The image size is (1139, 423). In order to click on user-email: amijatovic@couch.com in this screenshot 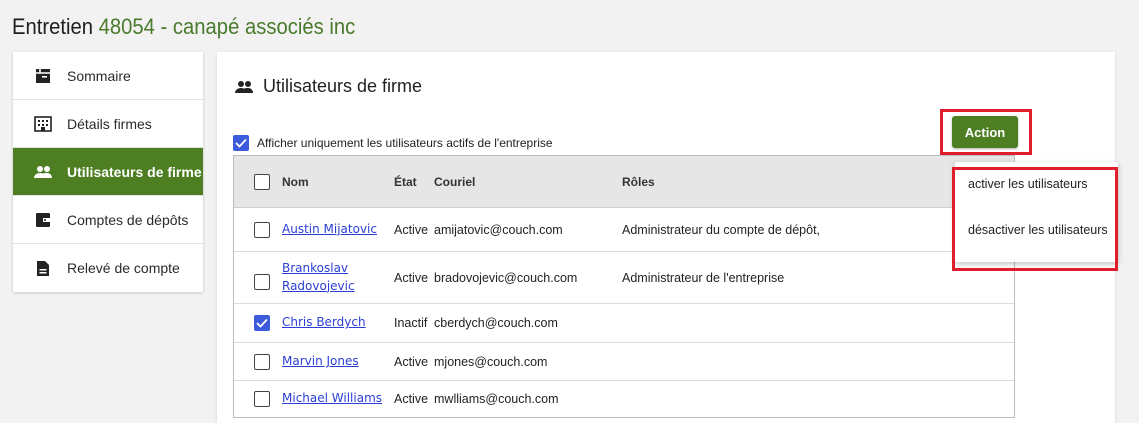, I will do `click(498, 229)`.